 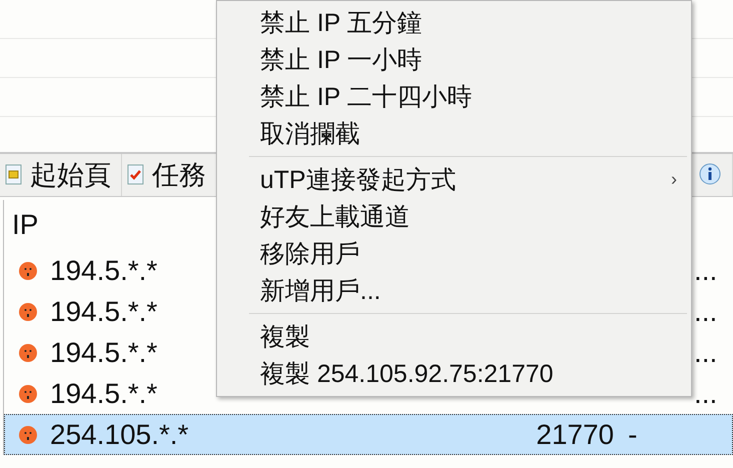 I want to click on submenu-arrow: ›, so click(x=674, y=179).